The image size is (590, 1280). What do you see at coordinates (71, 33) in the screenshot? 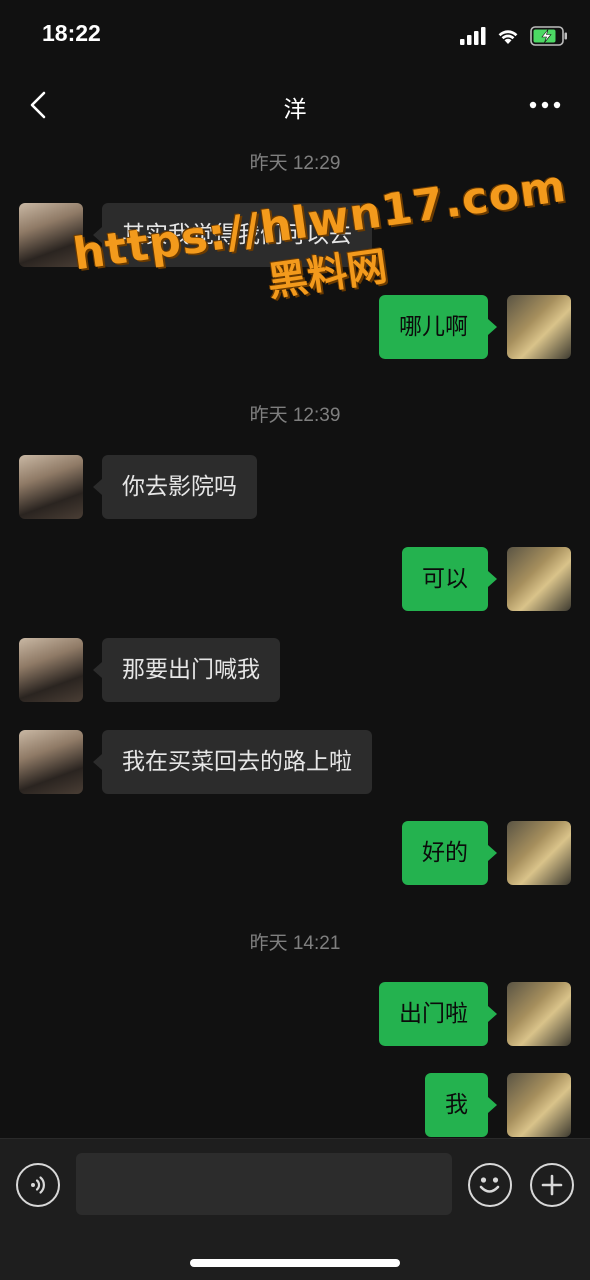
I see `status-time: 18:22` at bounding box center [71, 33].